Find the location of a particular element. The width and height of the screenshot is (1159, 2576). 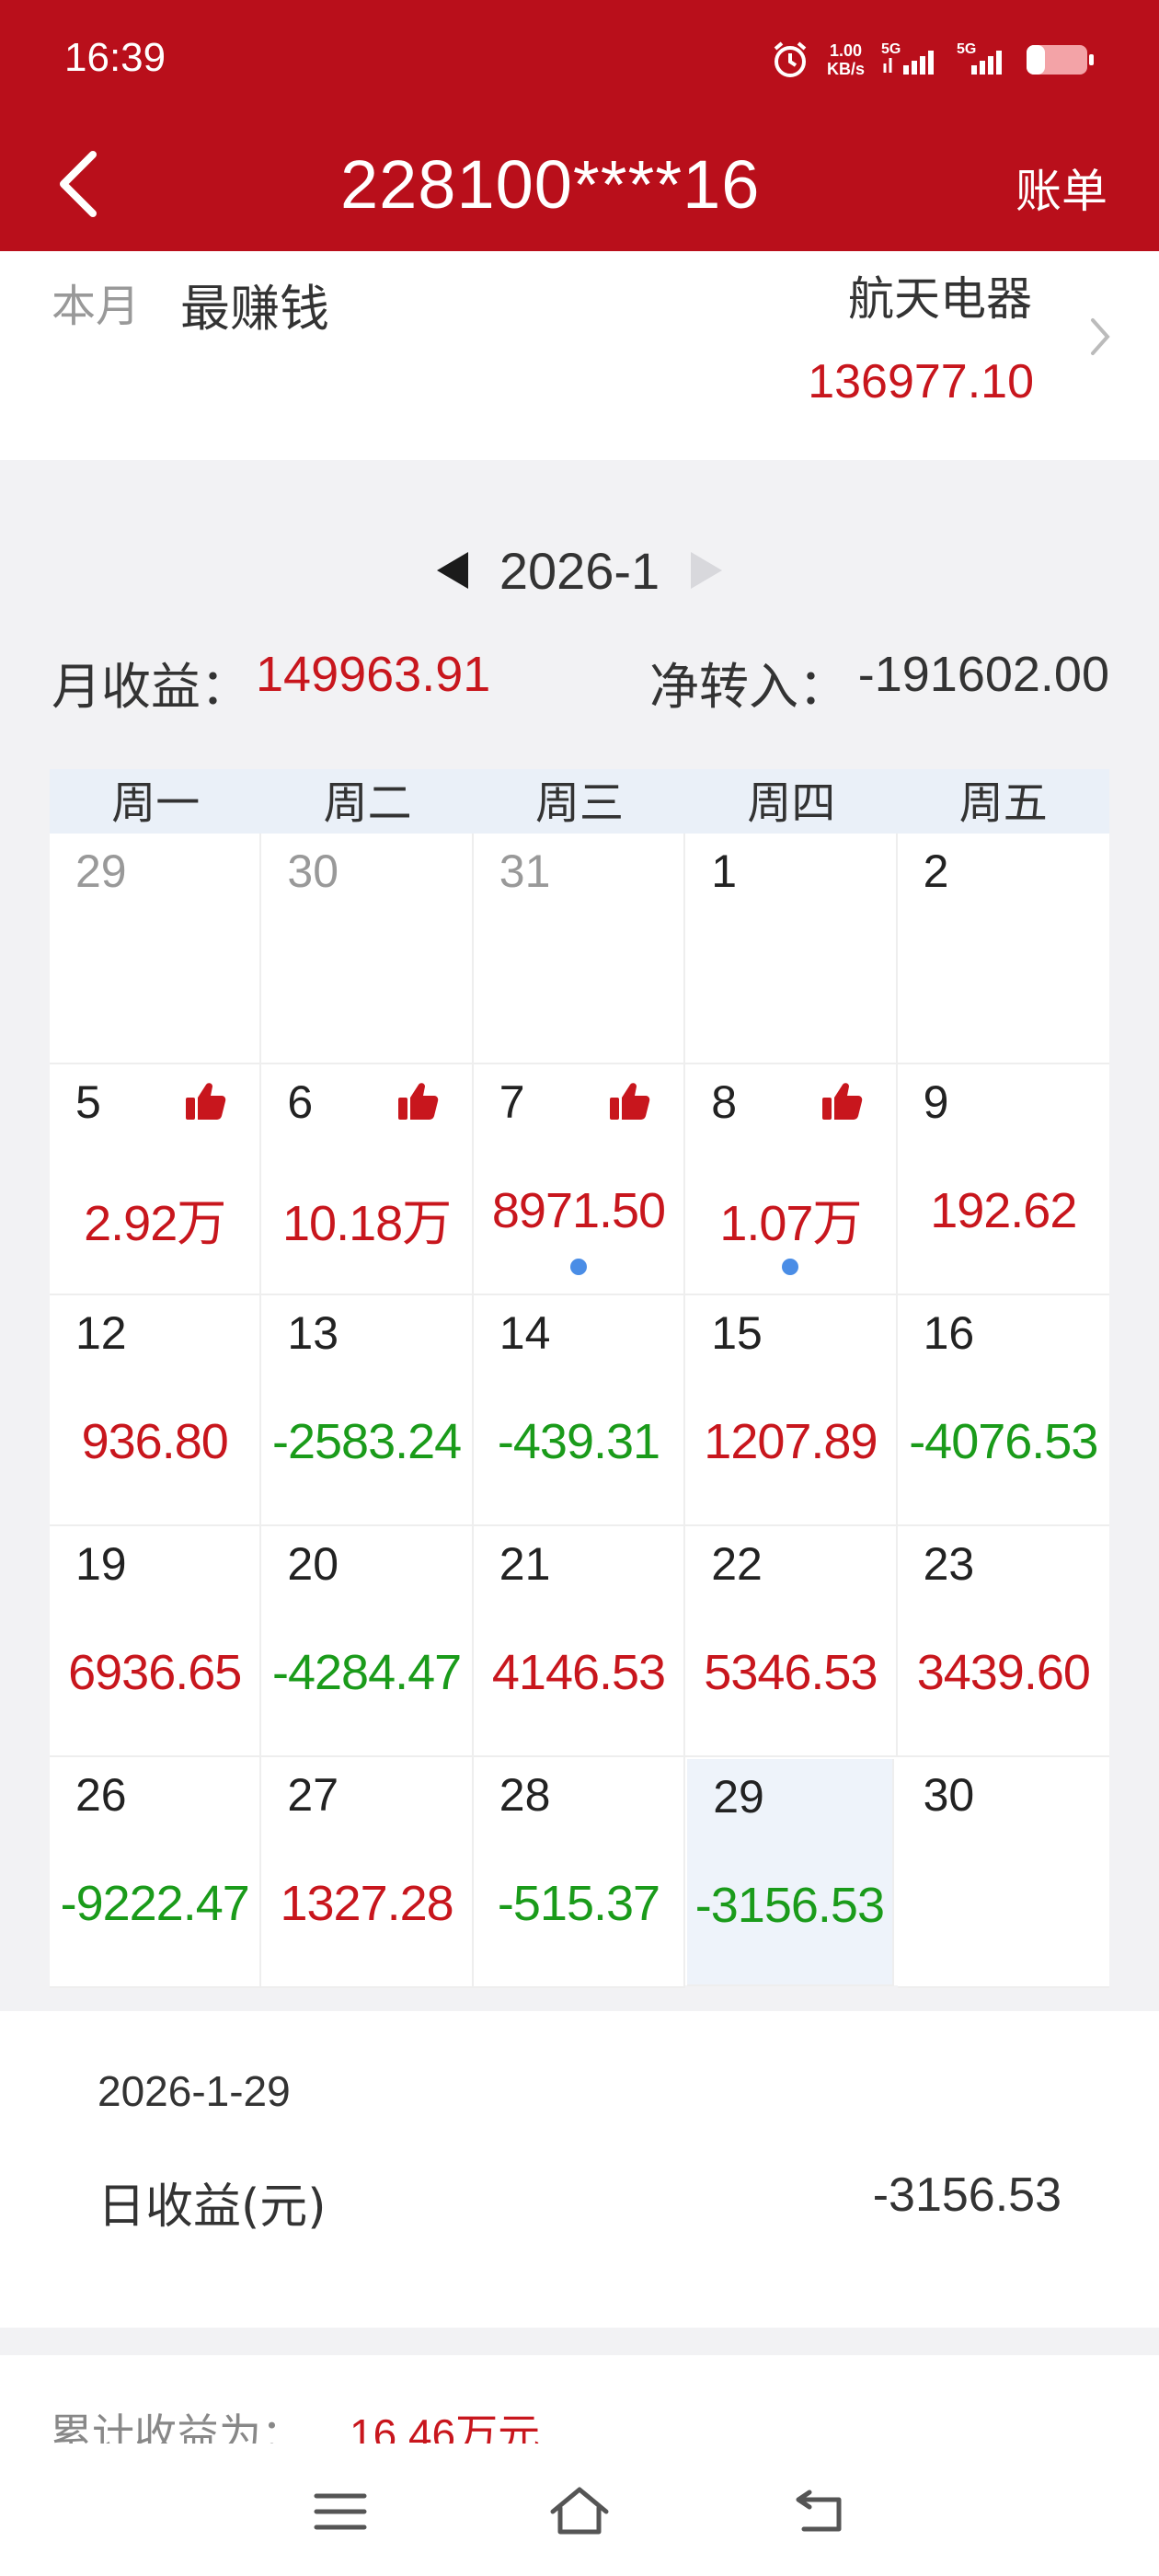

calendar-day-cell: 5 2.92万 is located at coordinates (156, 1179).